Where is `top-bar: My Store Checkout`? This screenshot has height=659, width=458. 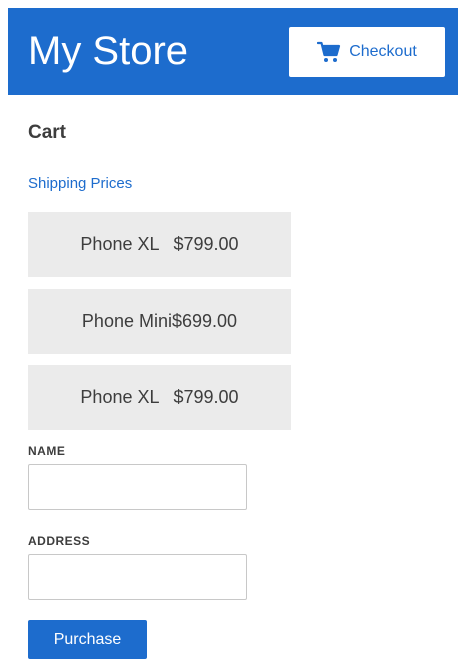
top-bar: My Store Checkout is located at coordinates (233, 51).